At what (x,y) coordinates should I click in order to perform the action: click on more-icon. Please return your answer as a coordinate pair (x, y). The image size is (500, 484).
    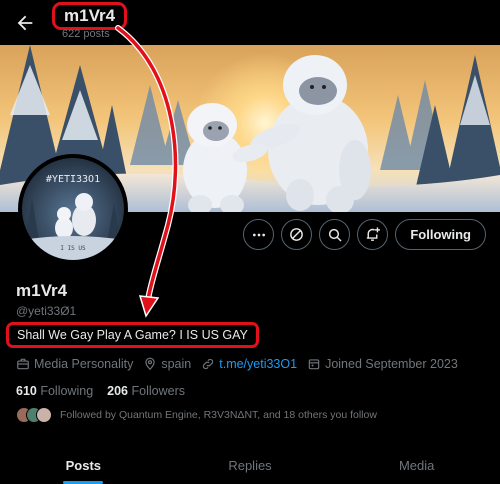
    Looking at the image, I should click on (258, 234).